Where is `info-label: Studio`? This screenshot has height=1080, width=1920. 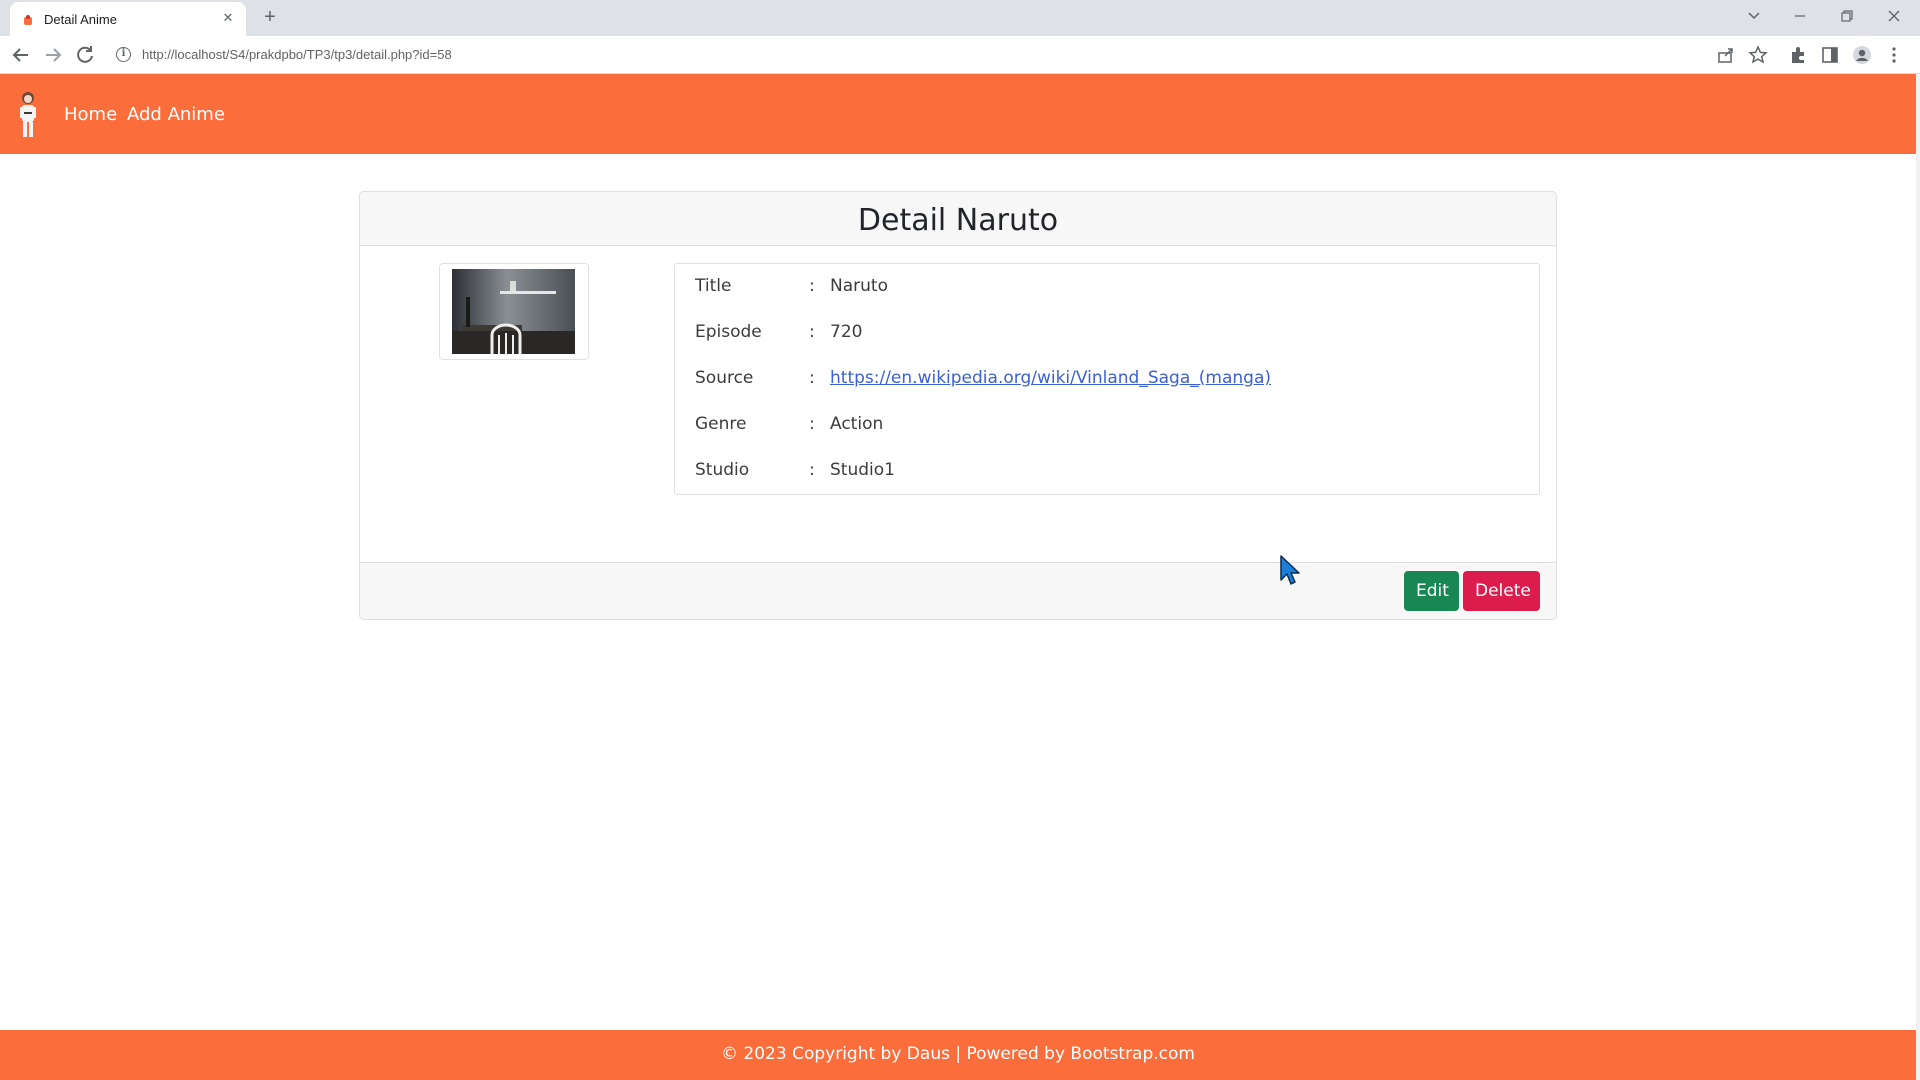 info-label: Studio is located at coordinates (722, 470).